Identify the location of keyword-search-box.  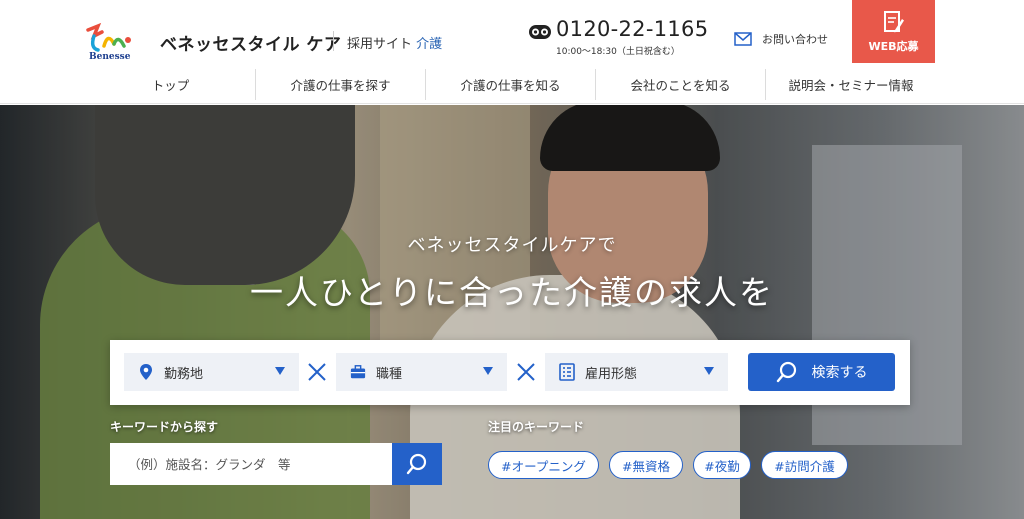
(276, 464).